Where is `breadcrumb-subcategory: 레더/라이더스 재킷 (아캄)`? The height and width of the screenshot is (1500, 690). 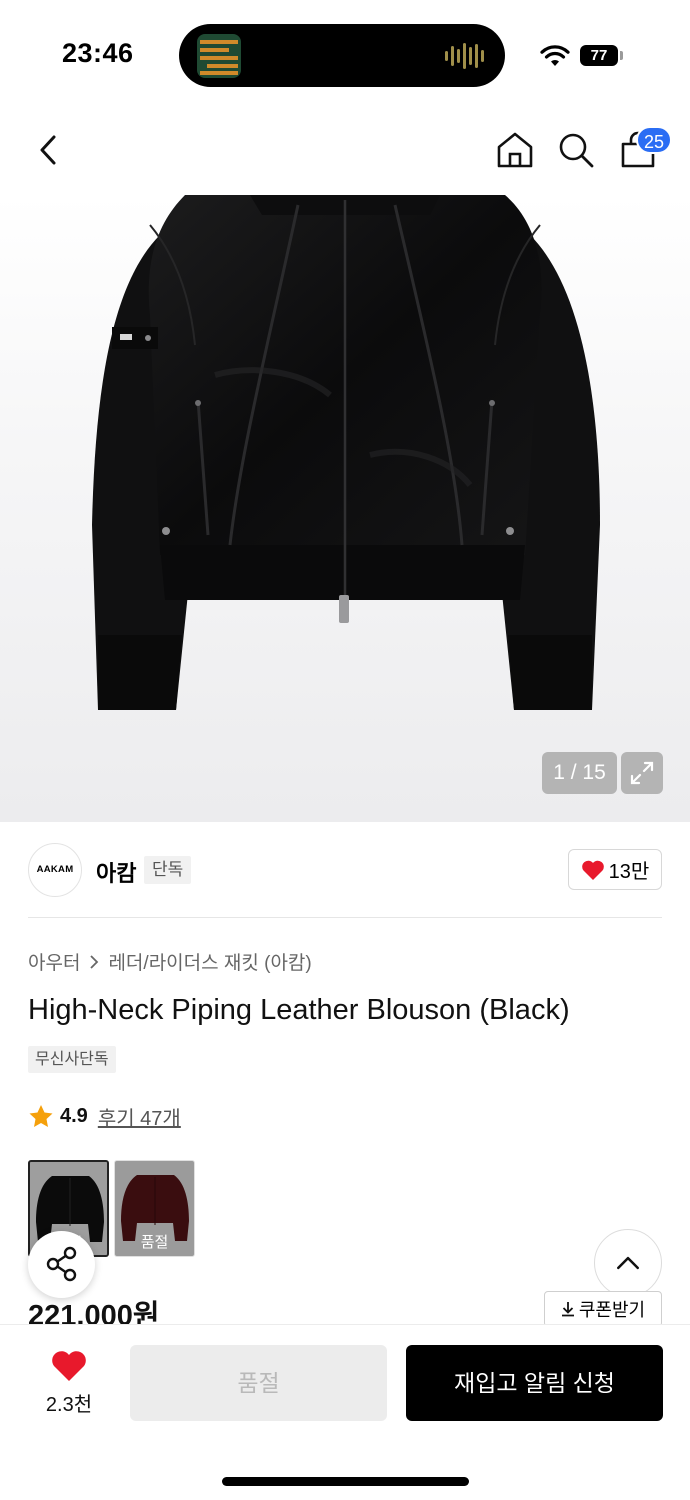
breadcrumb-subcategory: 레더/라이더스 재킷 (아캄) is located at coordinates (209, 961).